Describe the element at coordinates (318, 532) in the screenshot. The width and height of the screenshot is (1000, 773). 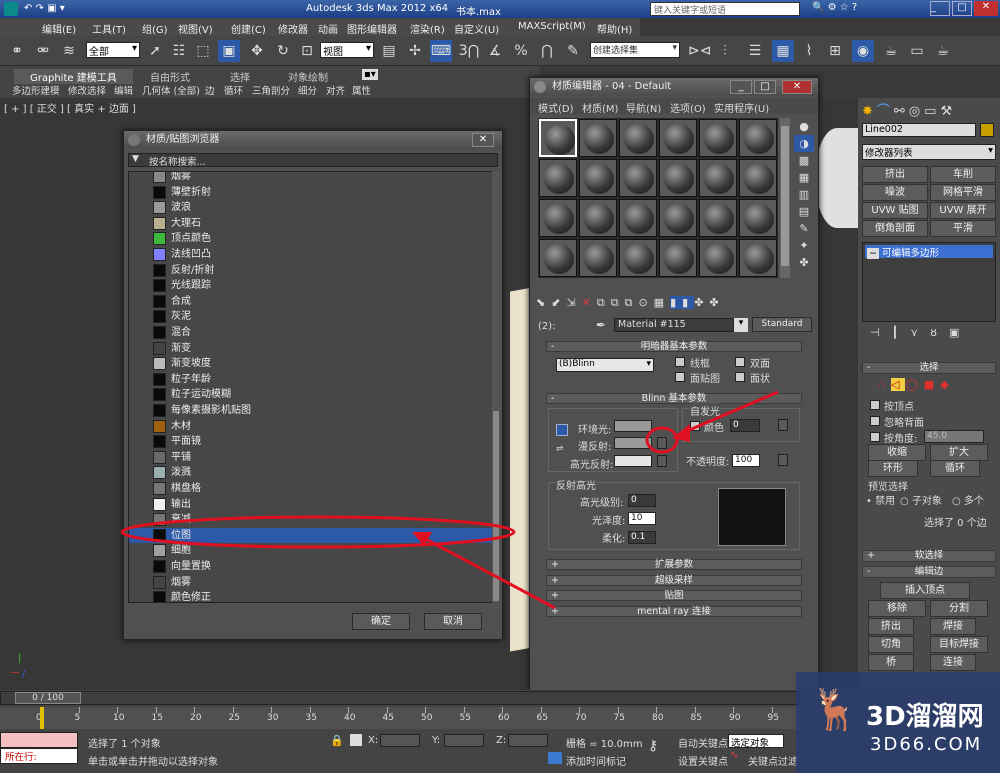
I see `annotation-ellipse-bitmap` at that location.